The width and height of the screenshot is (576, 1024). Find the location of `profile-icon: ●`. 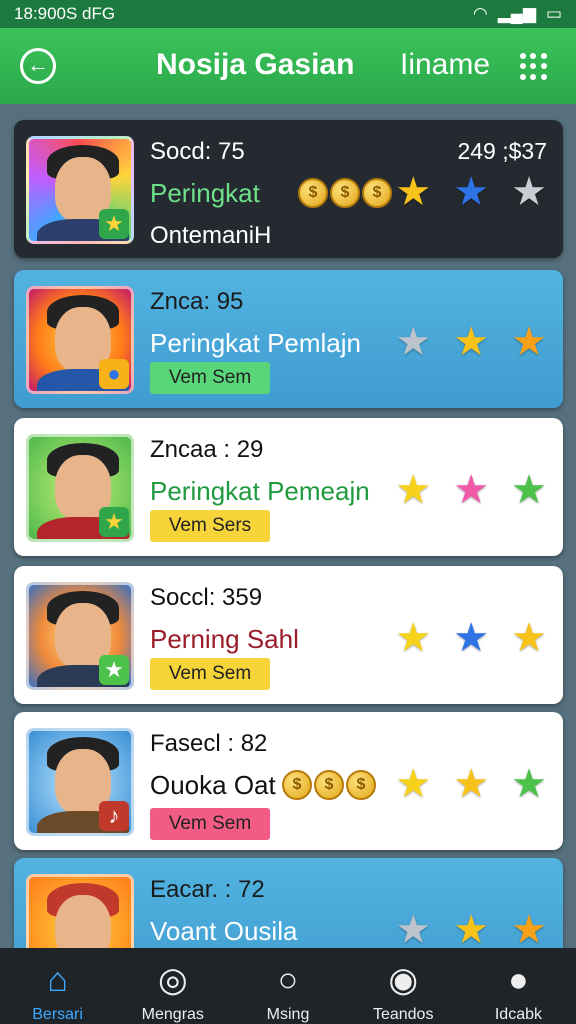

profile-icon: ● is located at coordinates (518, 980).